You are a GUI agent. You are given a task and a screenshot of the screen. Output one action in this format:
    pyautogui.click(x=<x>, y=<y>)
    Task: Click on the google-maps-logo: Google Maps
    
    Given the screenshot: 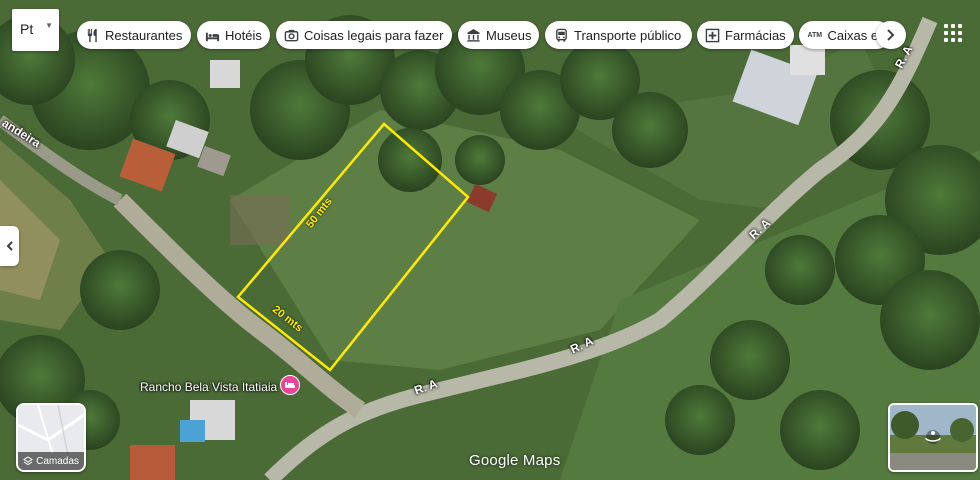 What is the action you would take?
    pyautogui.click(x=515, y=460)
    